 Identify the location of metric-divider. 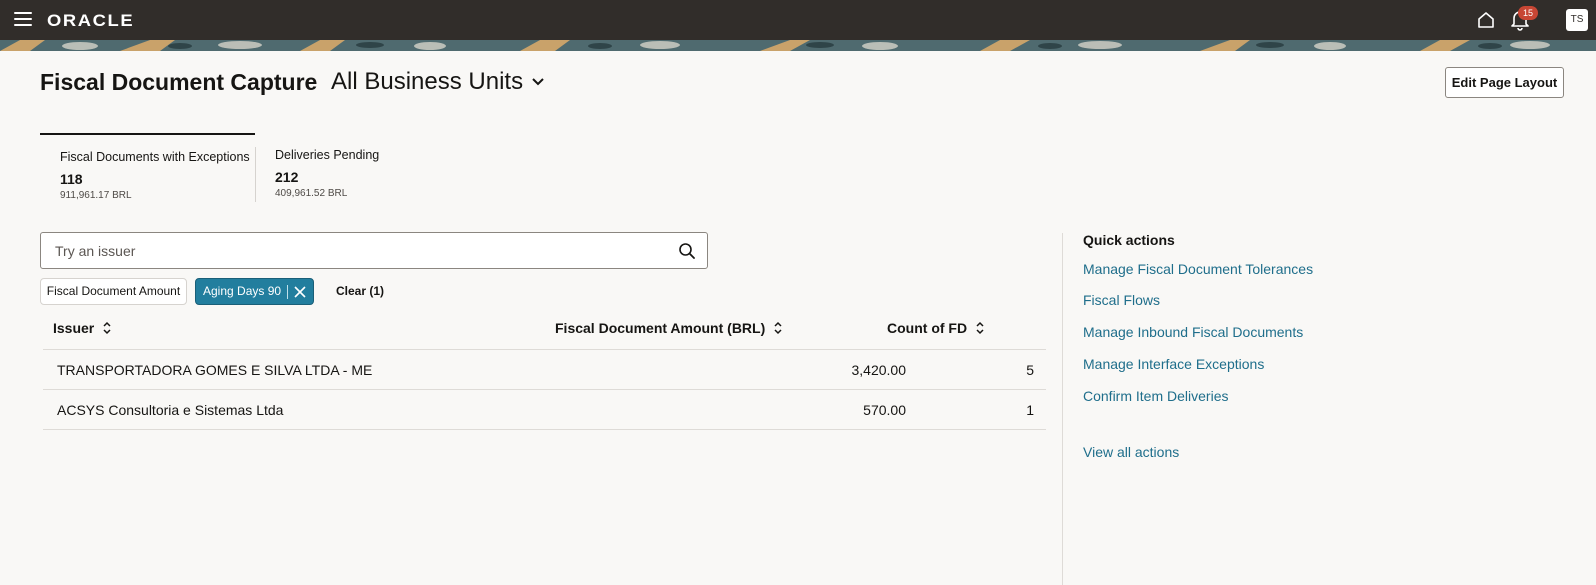
(255, 174).